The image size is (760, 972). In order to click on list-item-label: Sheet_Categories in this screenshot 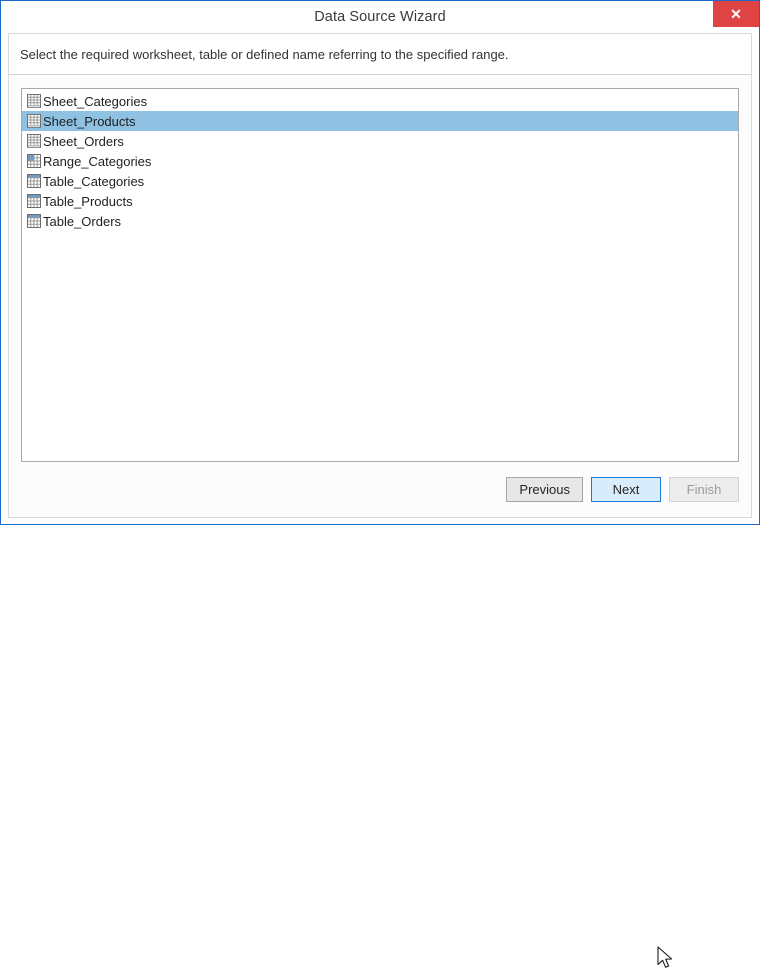, I will do `click(95, 101)`.